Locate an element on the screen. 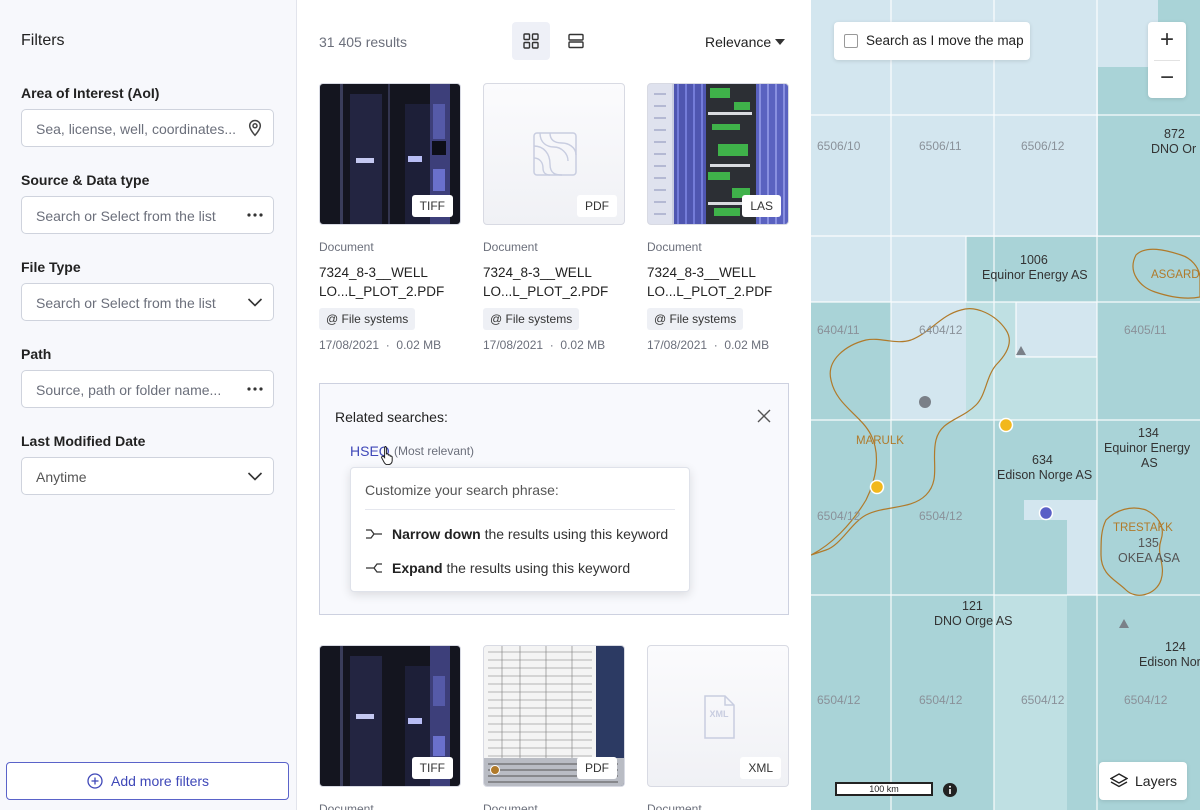 The image size is (1200, 810). license-number: 124 is located at coordinates (1175, 647).